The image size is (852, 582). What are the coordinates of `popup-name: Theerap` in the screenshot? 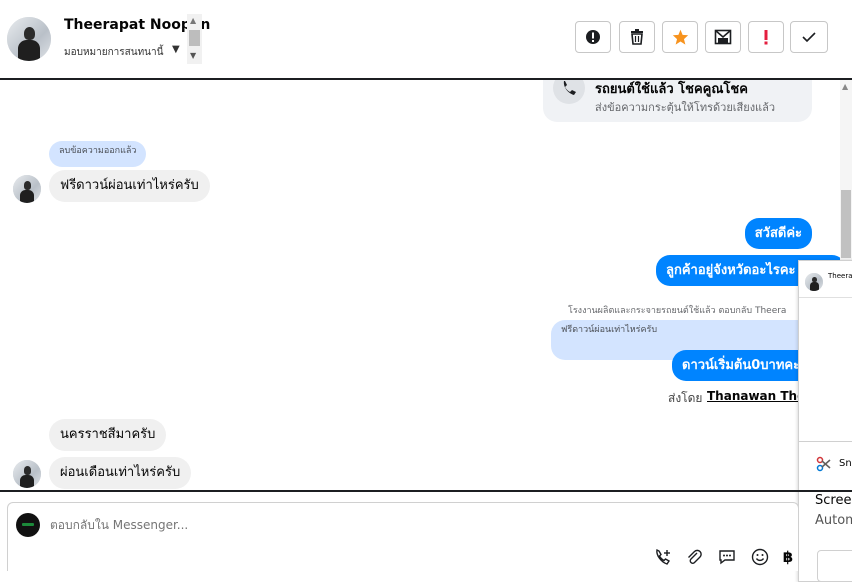 It's located at (840, 276).